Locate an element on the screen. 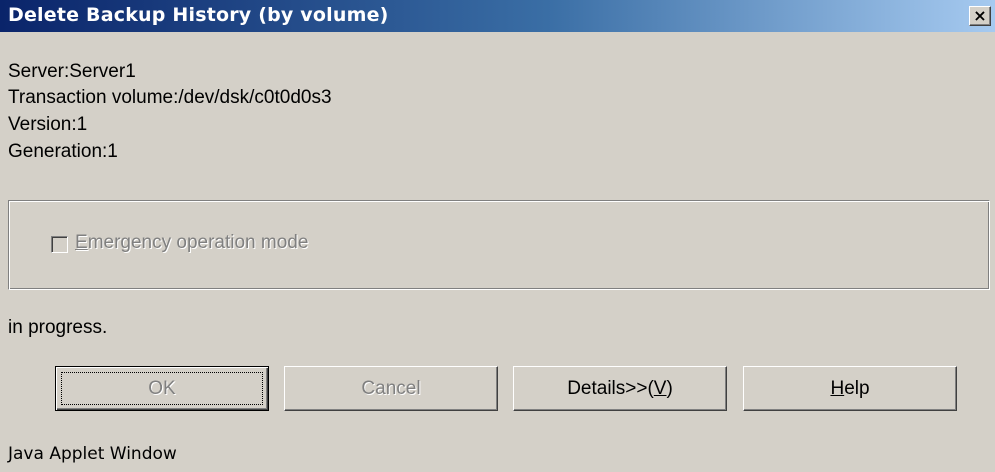 This screenshot has width=995, height=472. emergency-mode-label: Emergency operation mode is located at coordinates (192, 242).